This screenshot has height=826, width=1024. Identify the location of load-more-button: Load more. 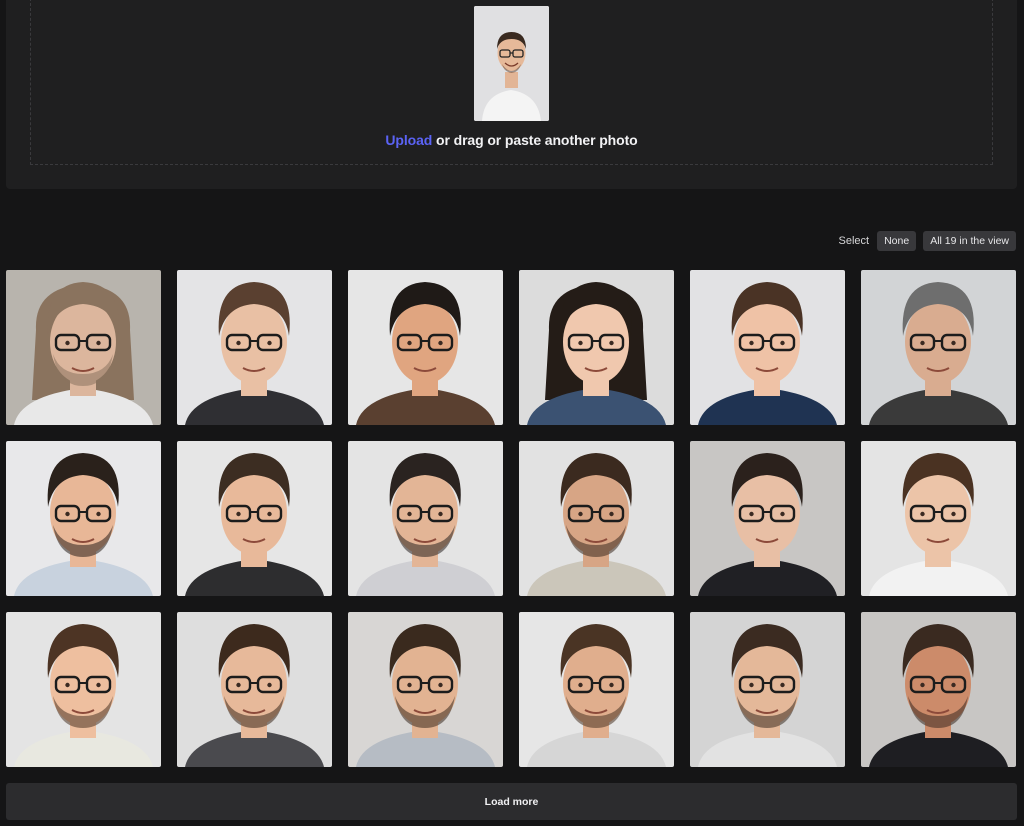
(511, 801).